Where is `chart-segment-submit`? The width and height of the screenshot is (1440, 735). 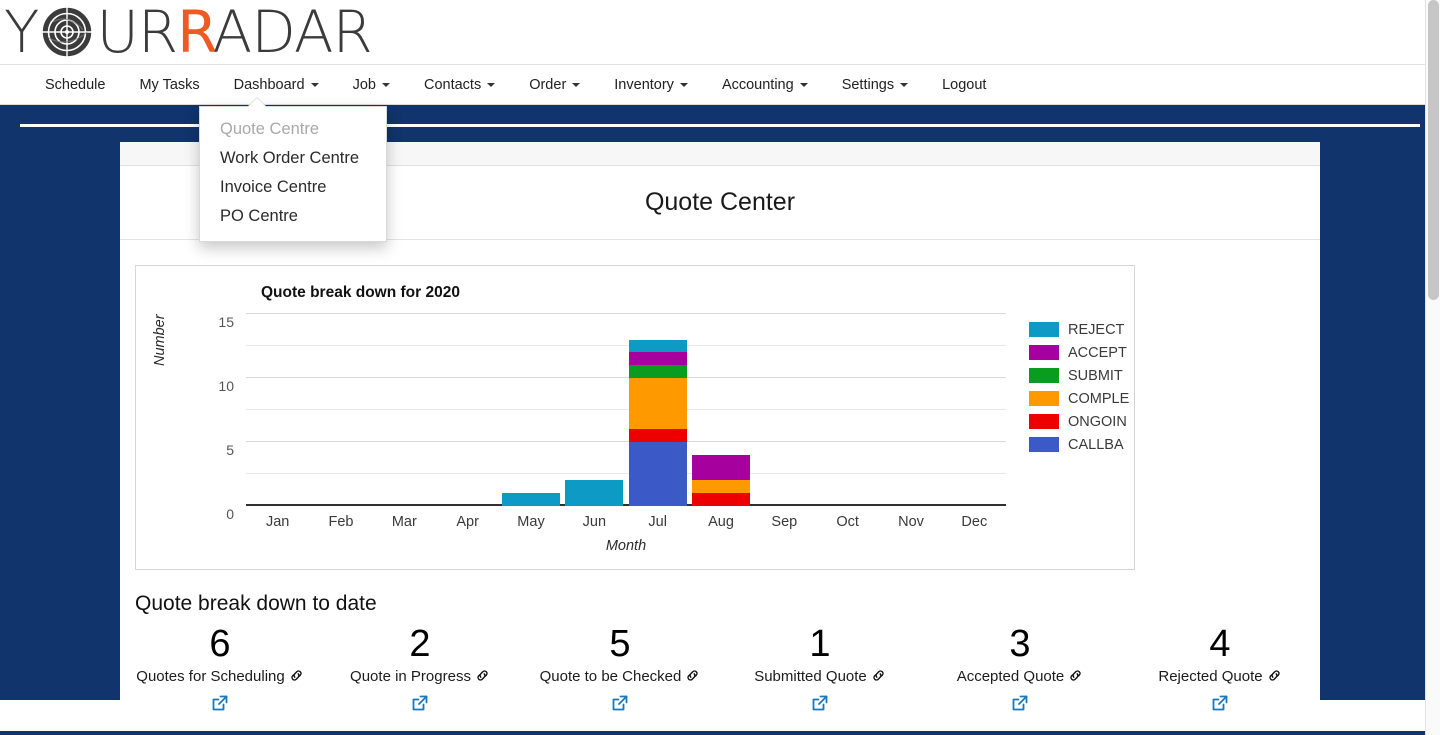
chart-segment-submit is located at coordinates (657, 372).